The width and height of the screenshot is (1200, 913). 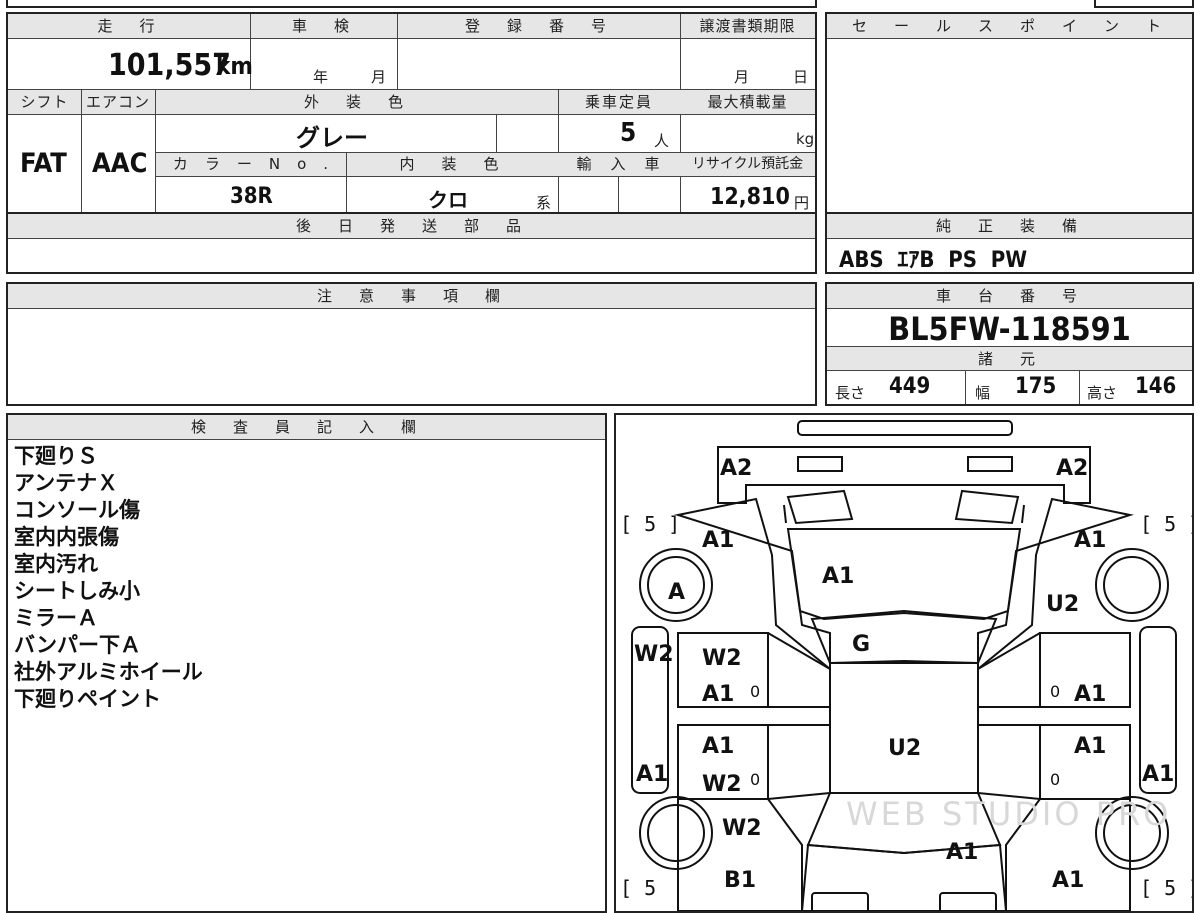 What do you see at coordinates (838, 576) in the screenshot?
I see `label-hood: A1` at bounding box center [838, 576].